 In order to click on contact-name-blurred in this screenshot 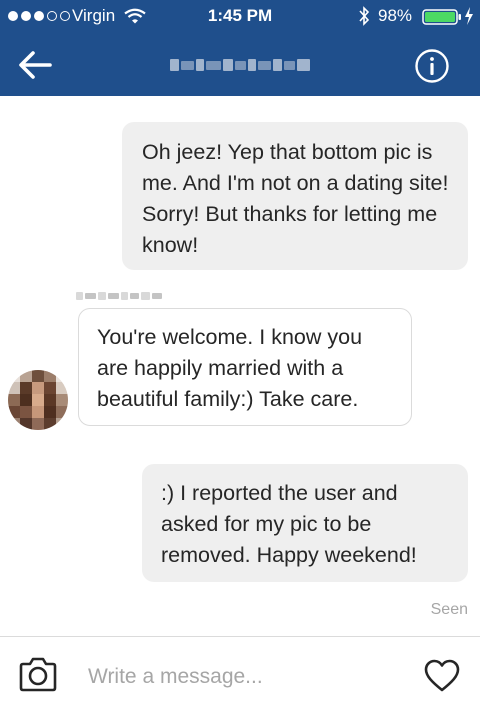, I will do `click(240, 65)`.